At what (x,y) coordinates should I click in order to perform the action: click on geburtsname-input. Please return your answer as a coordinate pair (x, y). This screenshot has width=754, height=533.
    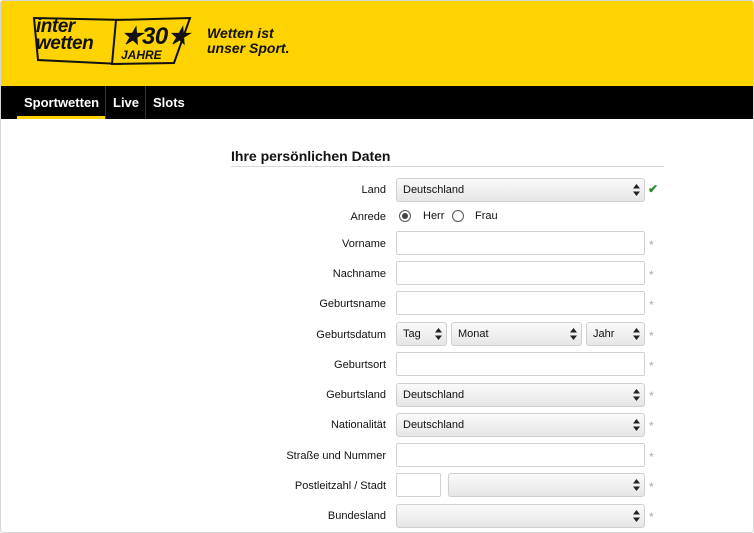
    Looking at the image, I should click on (520, 303).